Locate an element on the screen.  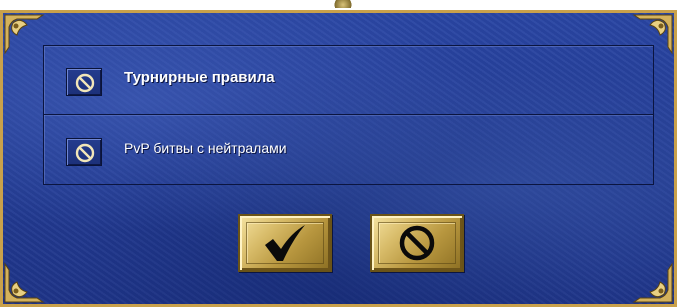
window-top-strip is located at coordinates (338, 5).